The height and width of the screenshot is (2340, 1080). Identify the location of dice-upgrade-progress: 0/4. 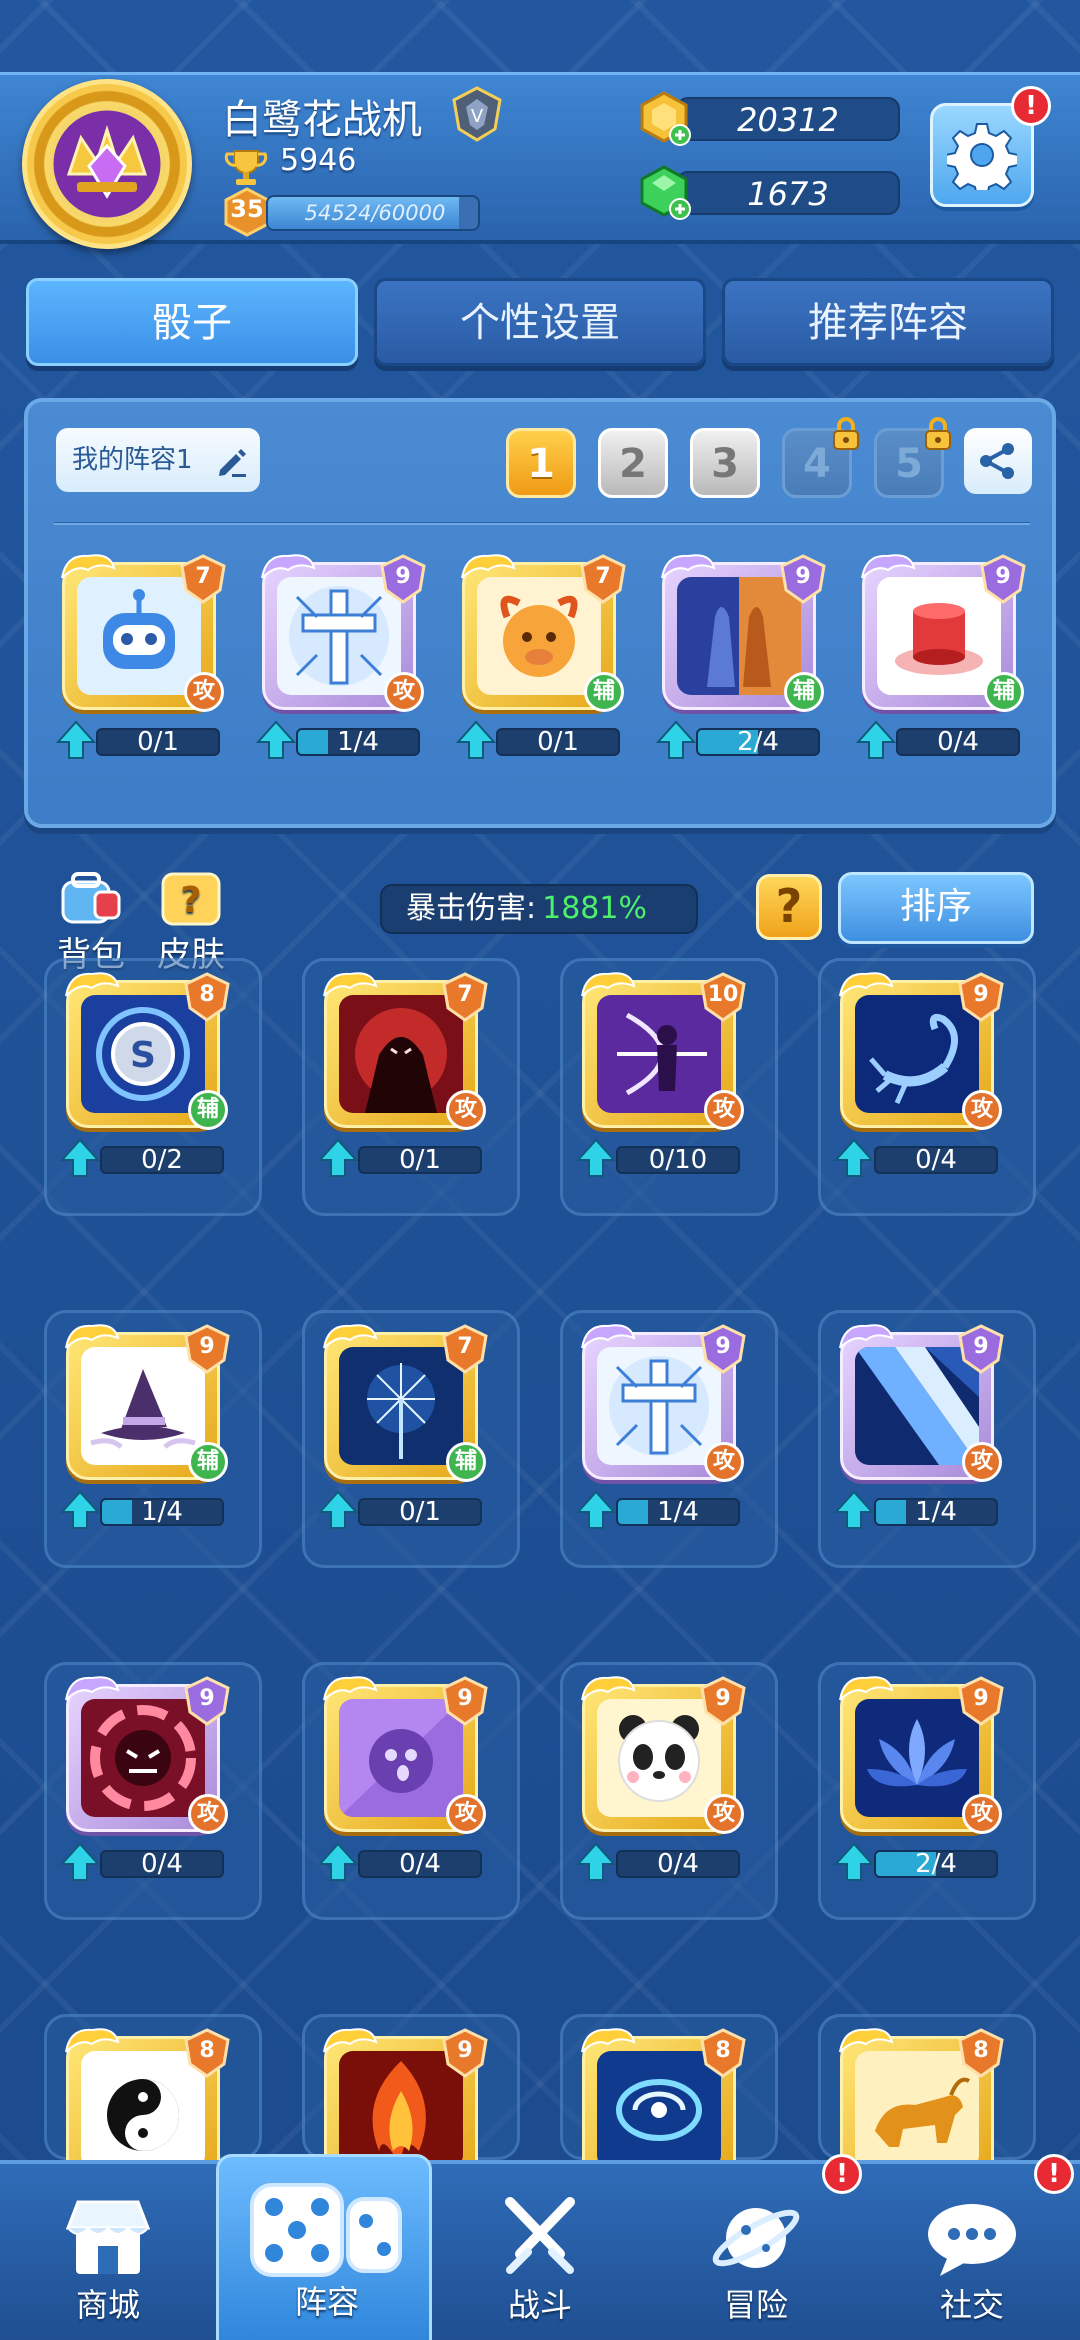
(917, 1158).